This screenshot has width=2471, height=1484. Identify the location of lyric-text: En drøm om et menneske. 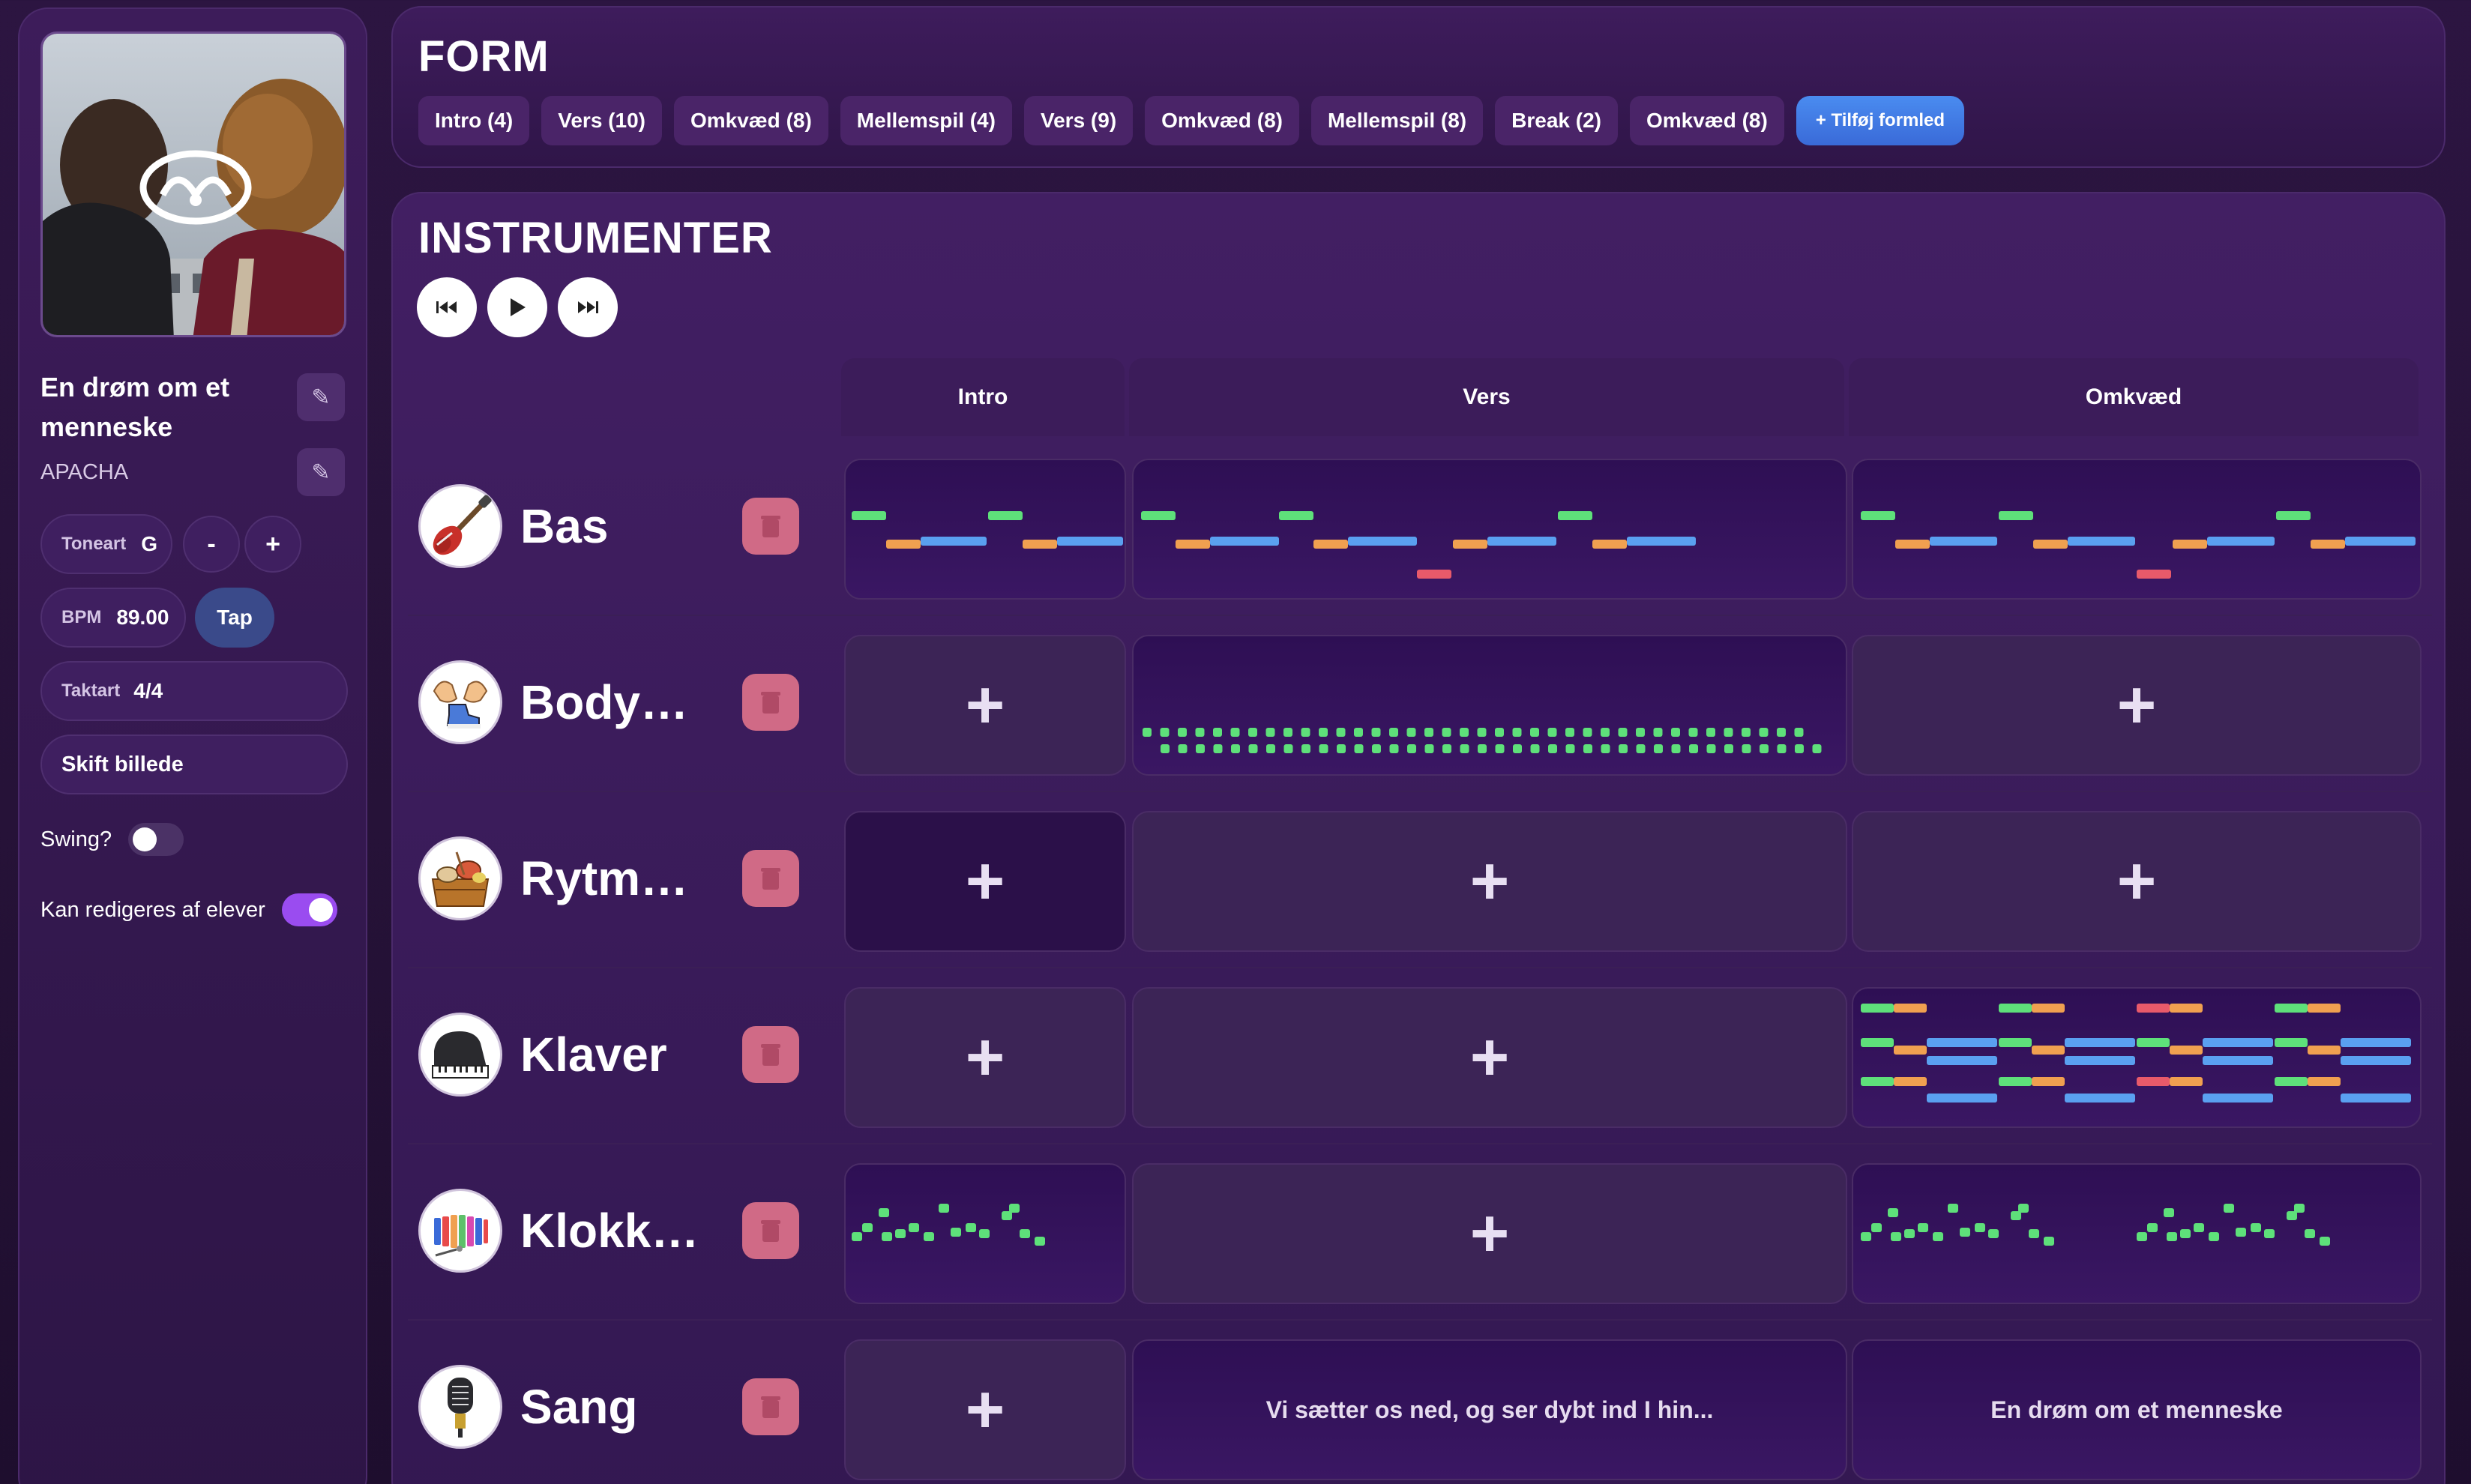
(2136, 1410).